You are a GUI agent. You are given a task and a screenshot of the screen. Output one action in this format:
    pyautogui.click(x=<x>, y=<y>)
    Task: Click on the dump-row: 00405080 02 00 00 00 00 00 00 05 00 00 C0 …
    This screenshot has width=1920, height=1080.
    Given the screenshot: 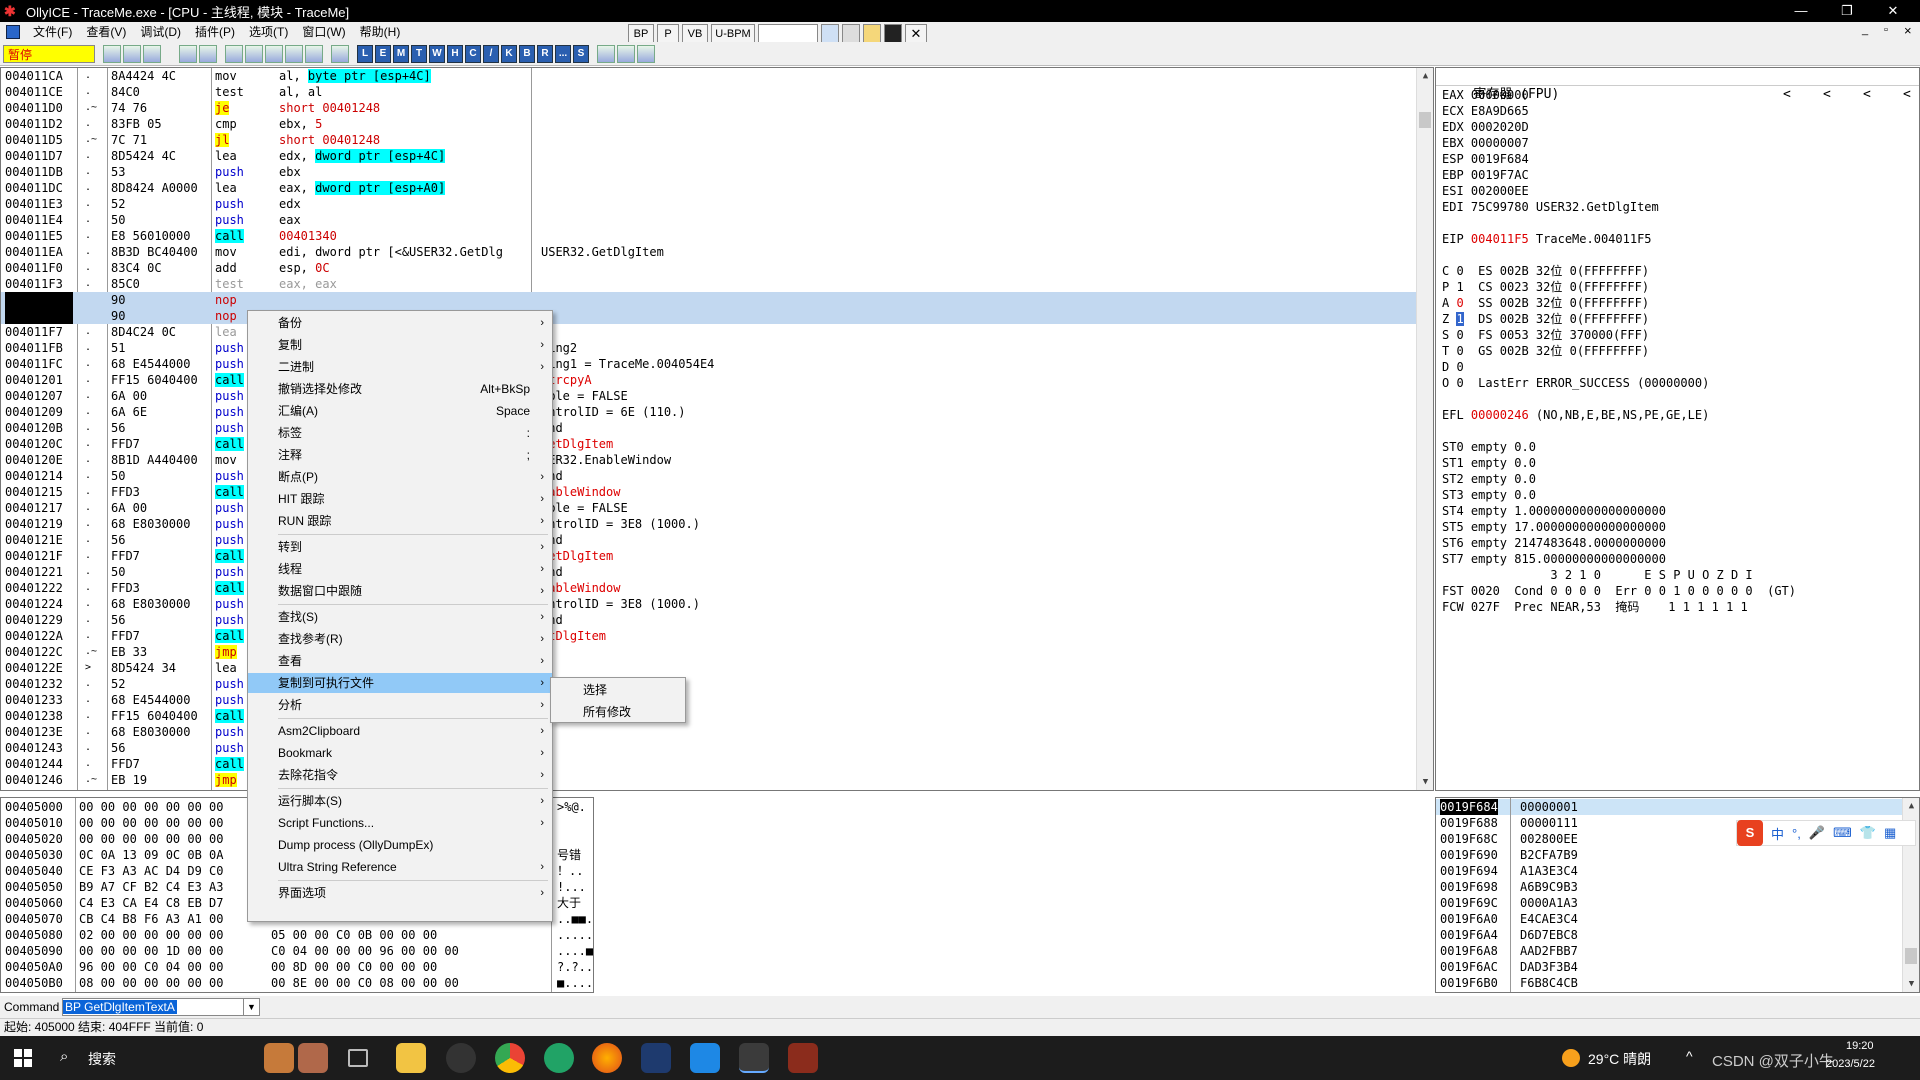 What is the action you would take?
    pyautogui.click(x=297, y=935)
    